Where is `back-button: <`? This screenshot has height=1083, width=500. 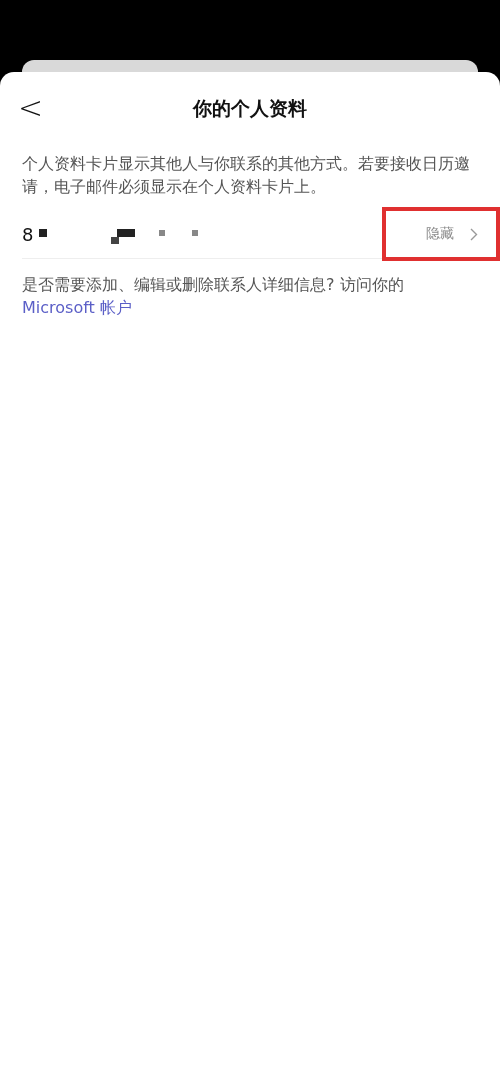 back-button: < is located at coordinates (31, 107).